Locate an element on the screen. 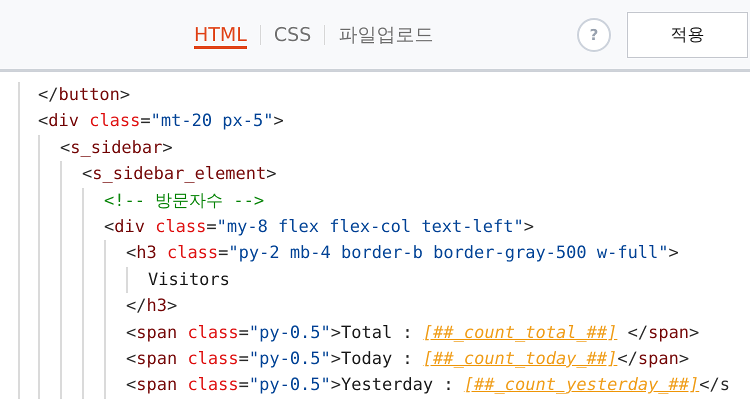  editor-tab: HTML is located at coordinates (220, 34).